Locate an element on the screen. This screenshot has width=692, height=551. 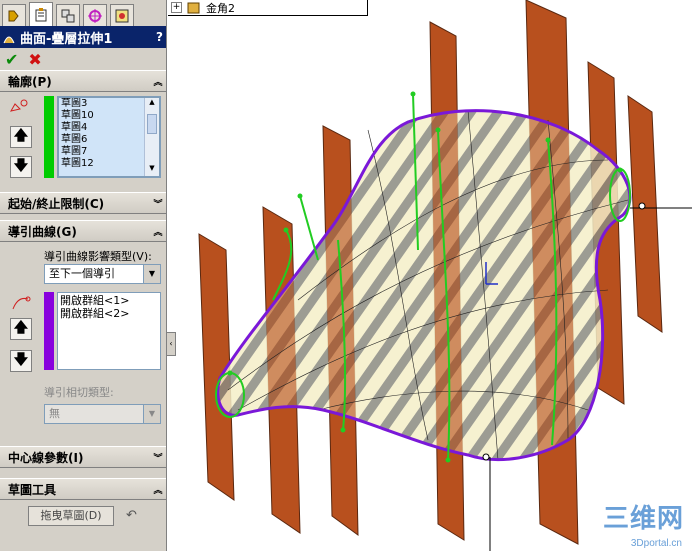
profiles-section: 🡅 🡇 ▲ ▼ 草圖3 草圖10 草圖4 草圖6 草圖7 草圖12 is located at coordinates (83, 142).